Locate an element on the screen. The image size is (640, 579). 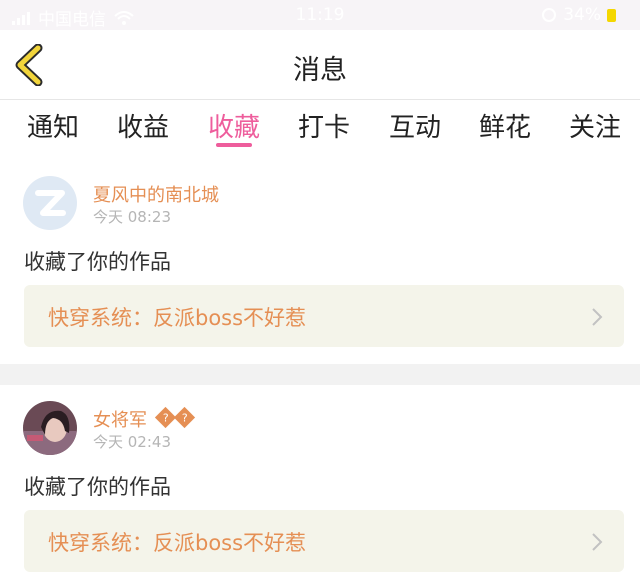
timestamp: 今天 02:43 is located at coordinates (132, 442).